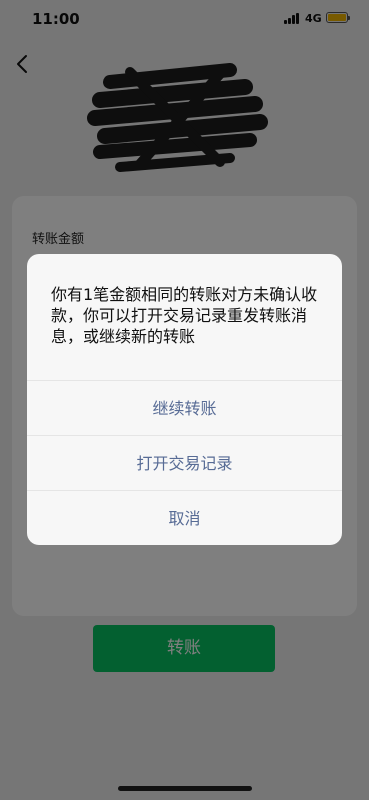  I want to click on open-transaction-records-button: 打开交易记录, so click(184, 462).